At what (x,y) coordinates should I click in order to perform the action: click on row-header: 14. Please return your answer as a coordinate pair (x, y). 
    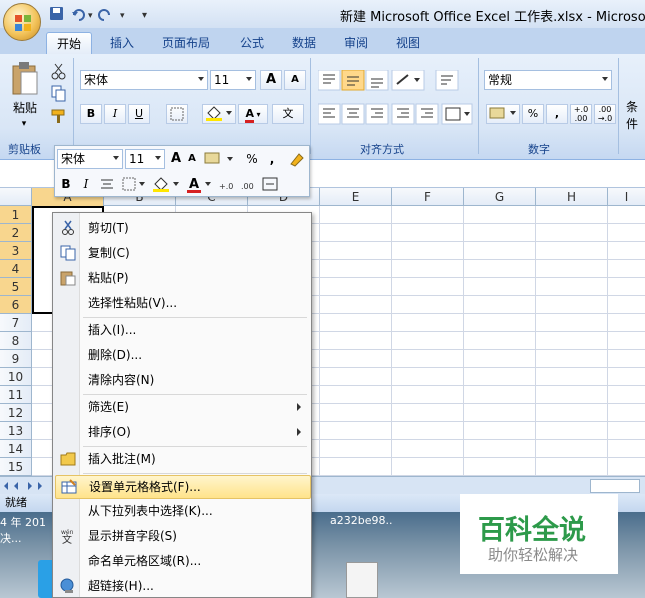
    Looking at the image, I should click on (16, 449).